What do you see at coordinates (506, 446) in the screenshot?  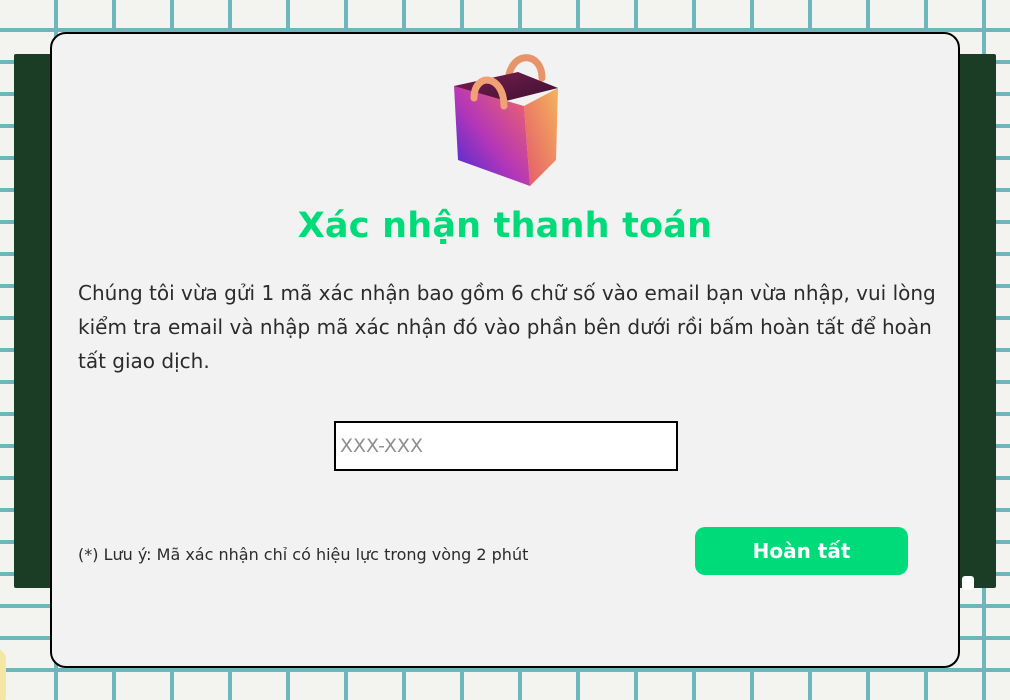 I see `verification-code-input` at bounding box center [506, 446].